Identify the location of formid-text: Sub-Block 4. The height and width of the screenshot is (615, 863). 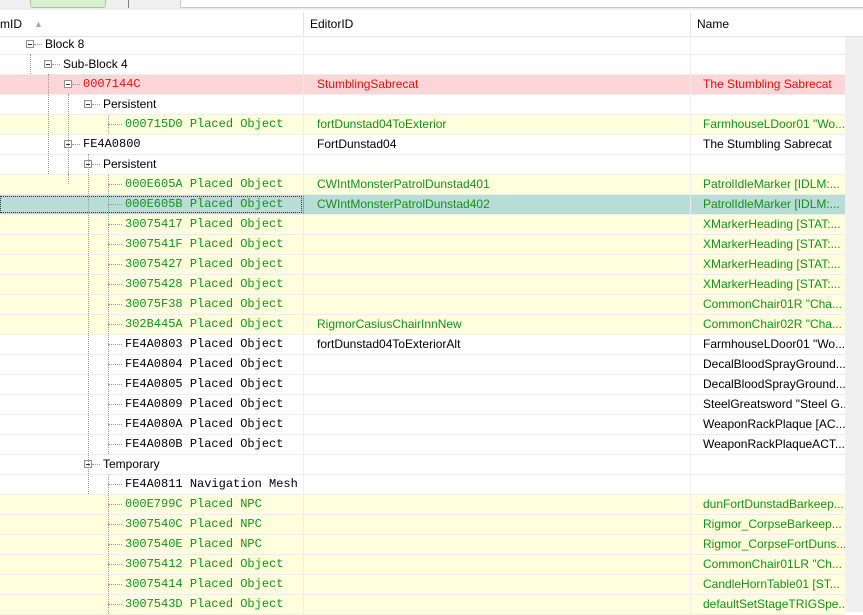
(95, 64).